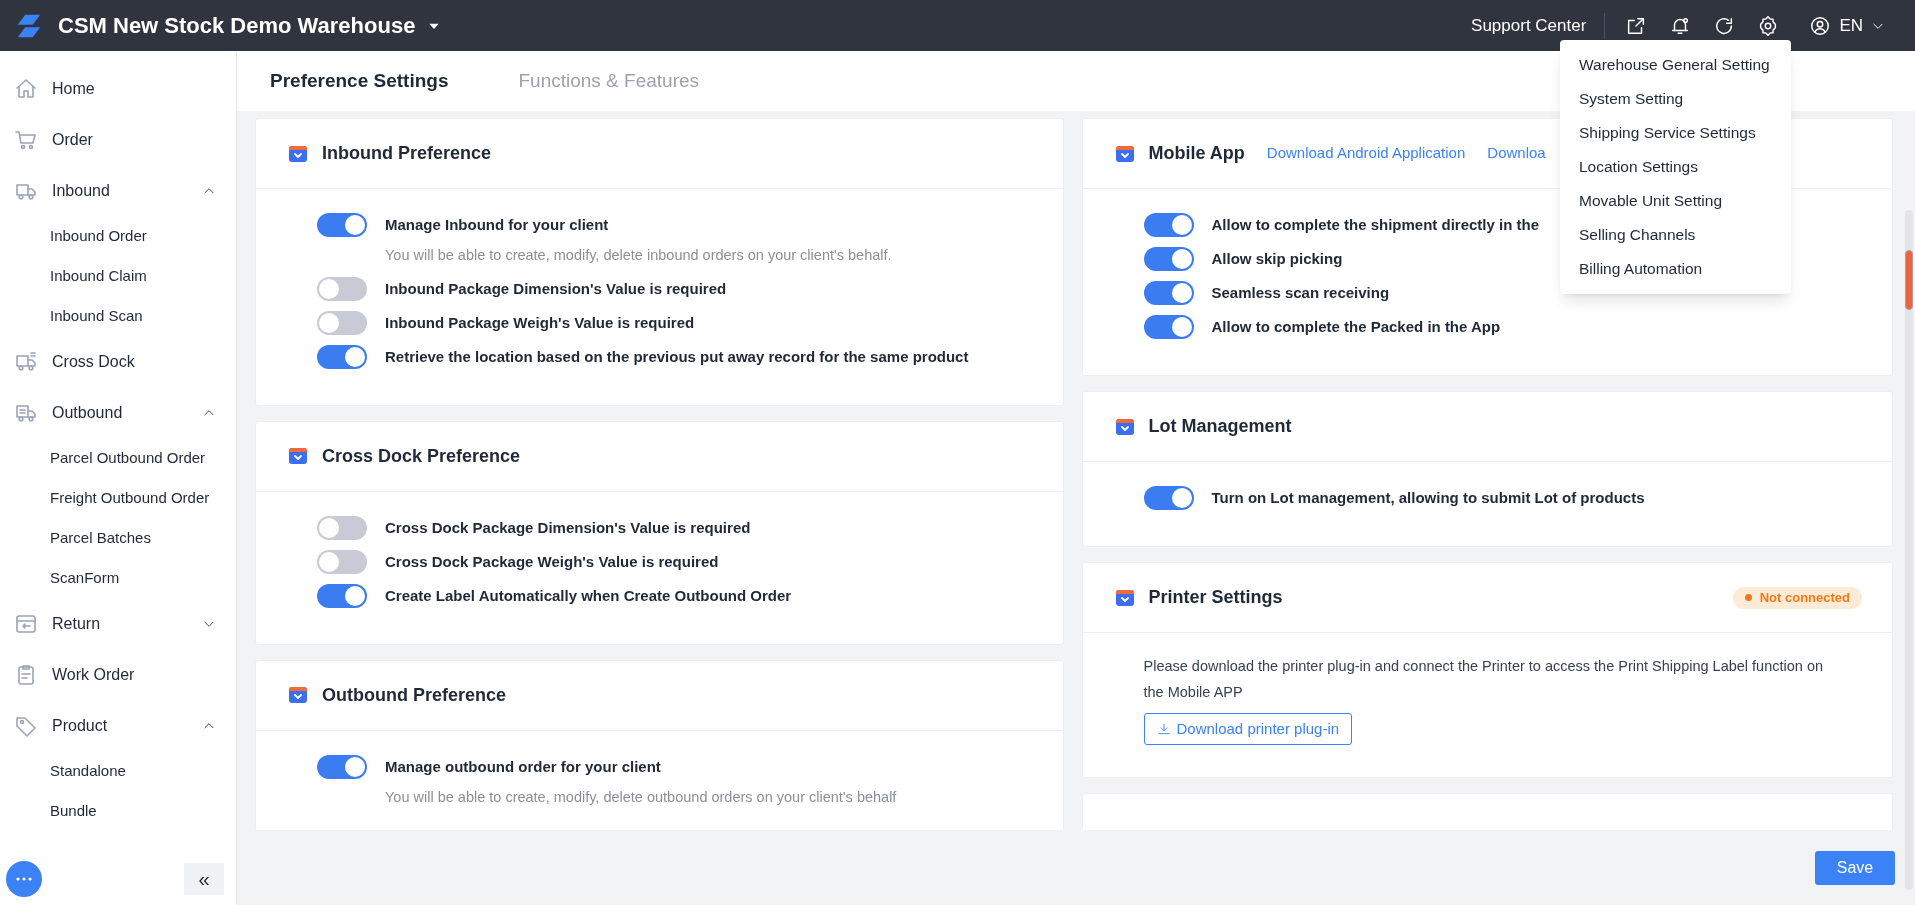  Describe the element at coordinates (1248, 729) in the screenshot. I see `download-plugin-button: Download printer plug-in` at that location.